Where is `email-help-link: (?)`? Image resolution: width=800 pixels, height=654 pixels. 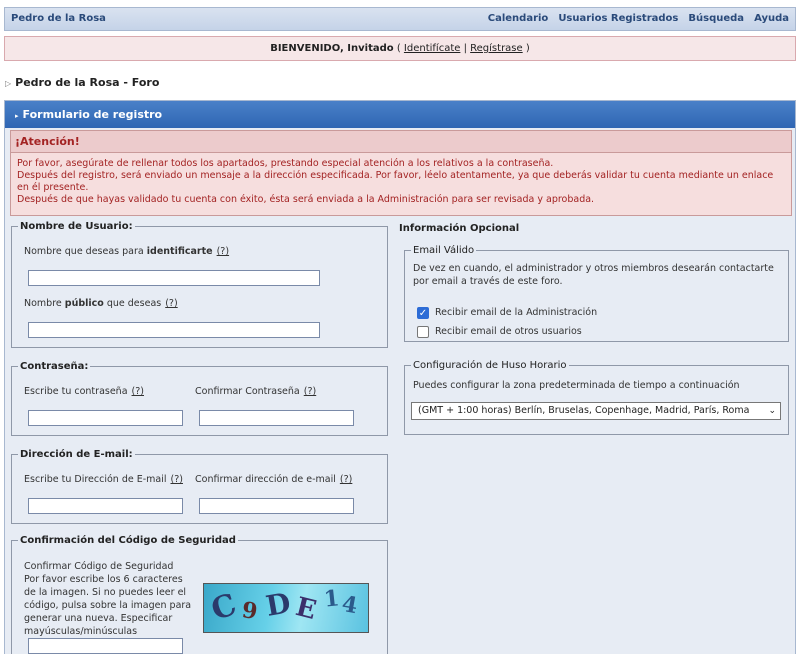
email-help-link: (?) is located at coordinates (177, 479).